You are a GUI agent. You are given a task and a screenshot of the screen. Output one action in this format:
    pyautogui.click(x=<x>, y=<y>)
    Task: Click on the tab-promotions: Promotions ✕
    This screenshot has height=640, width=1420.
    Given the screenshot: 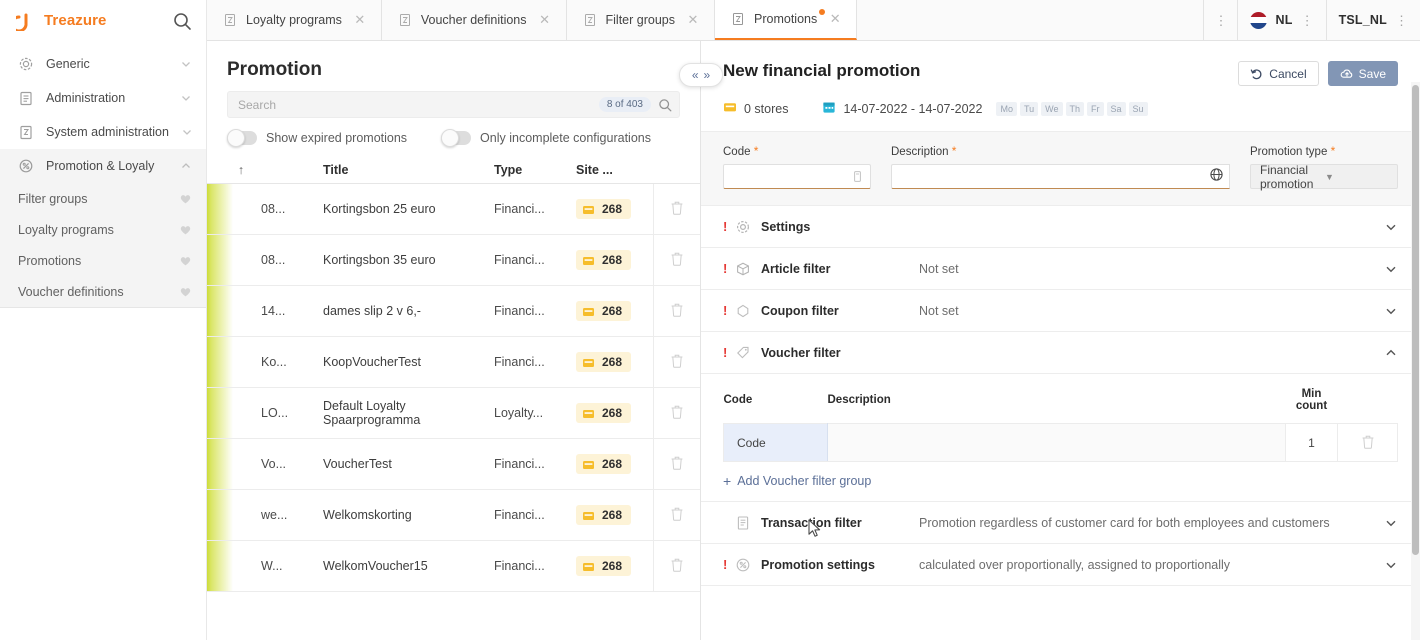 What is the action you would take?
    pyautogui.click(x=786, y=20)
    